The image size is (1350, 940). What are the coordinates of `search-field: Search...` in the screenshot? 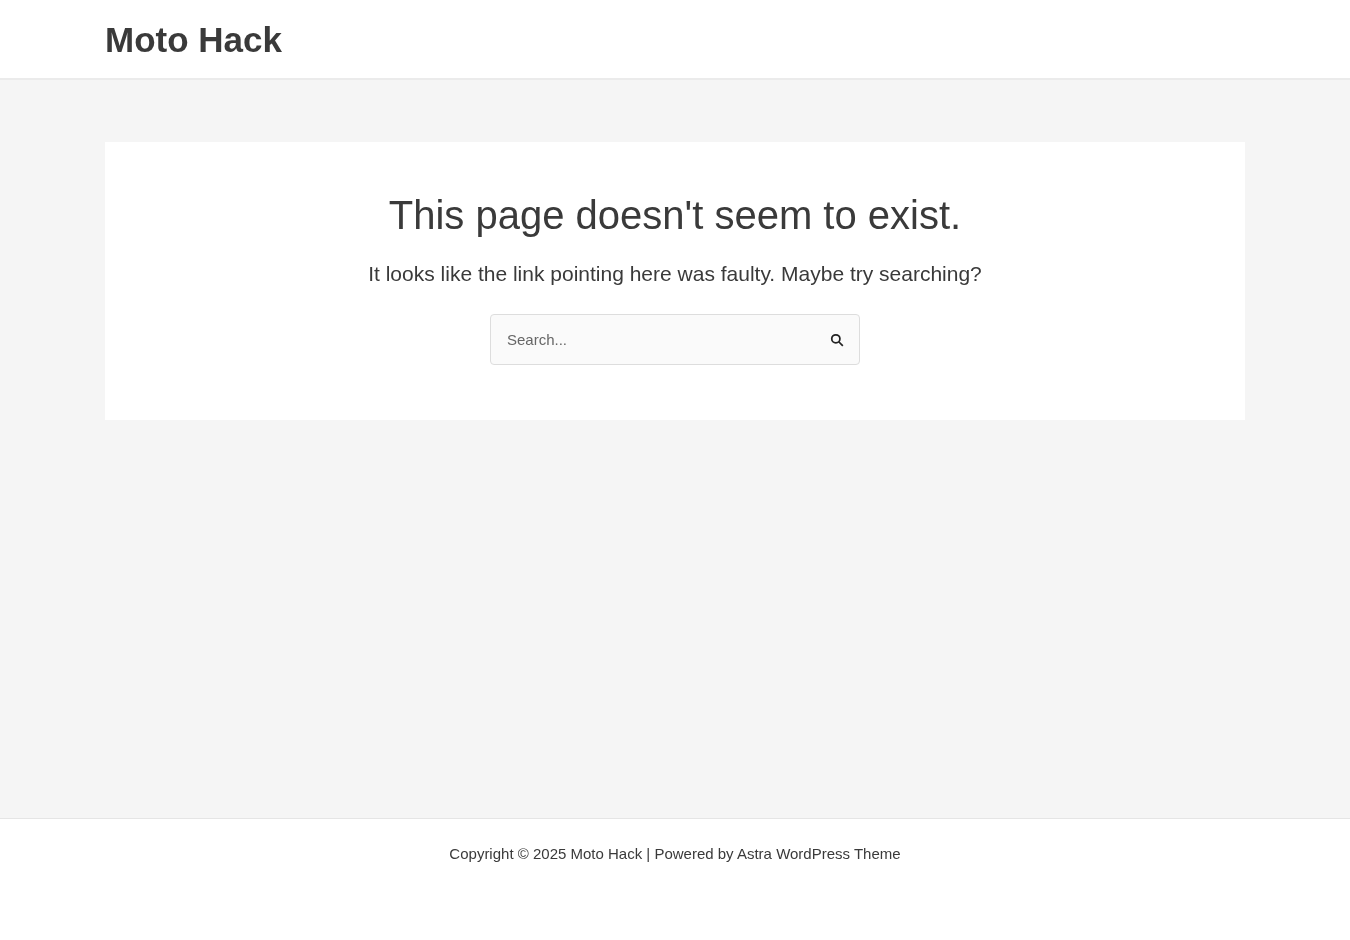 It's located at (675, 339).